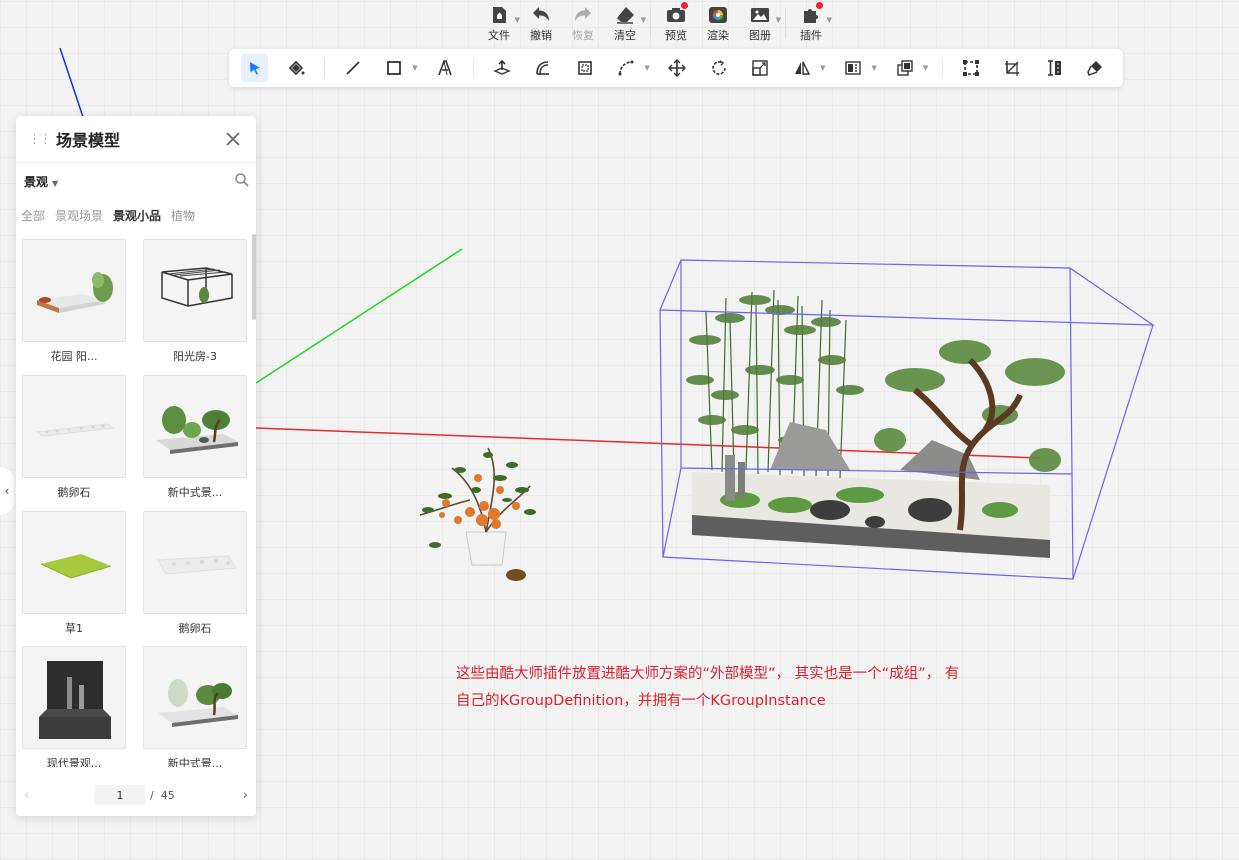  Describe the element at coordinates (88, 140) in the screenshot. I see `panel-title: 场景模型` at that location.